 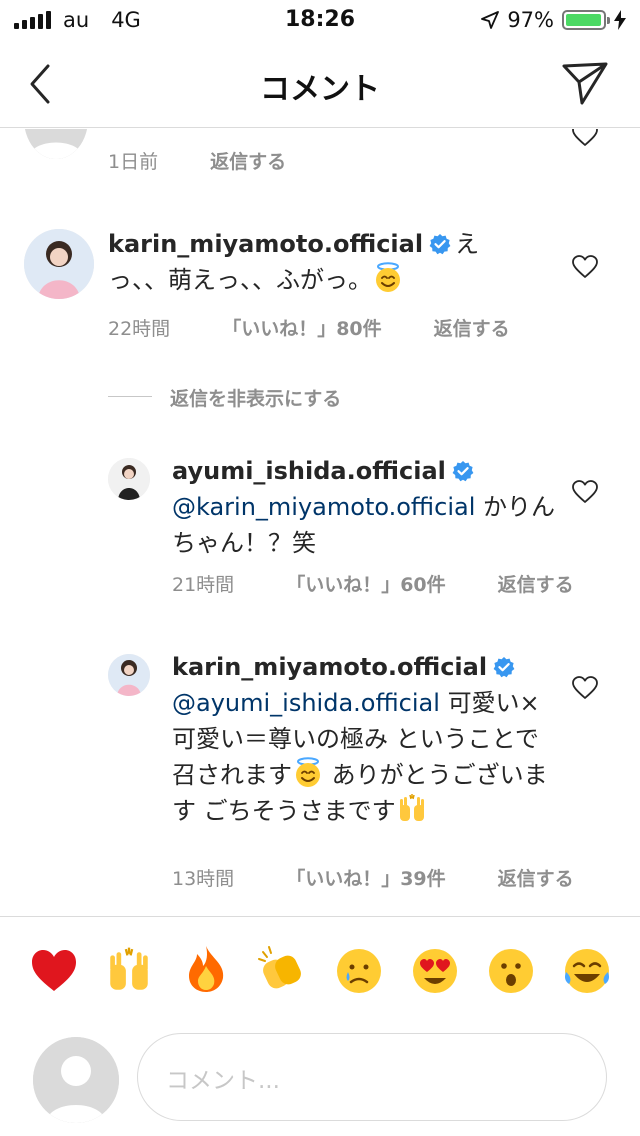 I want to click on paper-plane-icon, so click(x=585, y=83).